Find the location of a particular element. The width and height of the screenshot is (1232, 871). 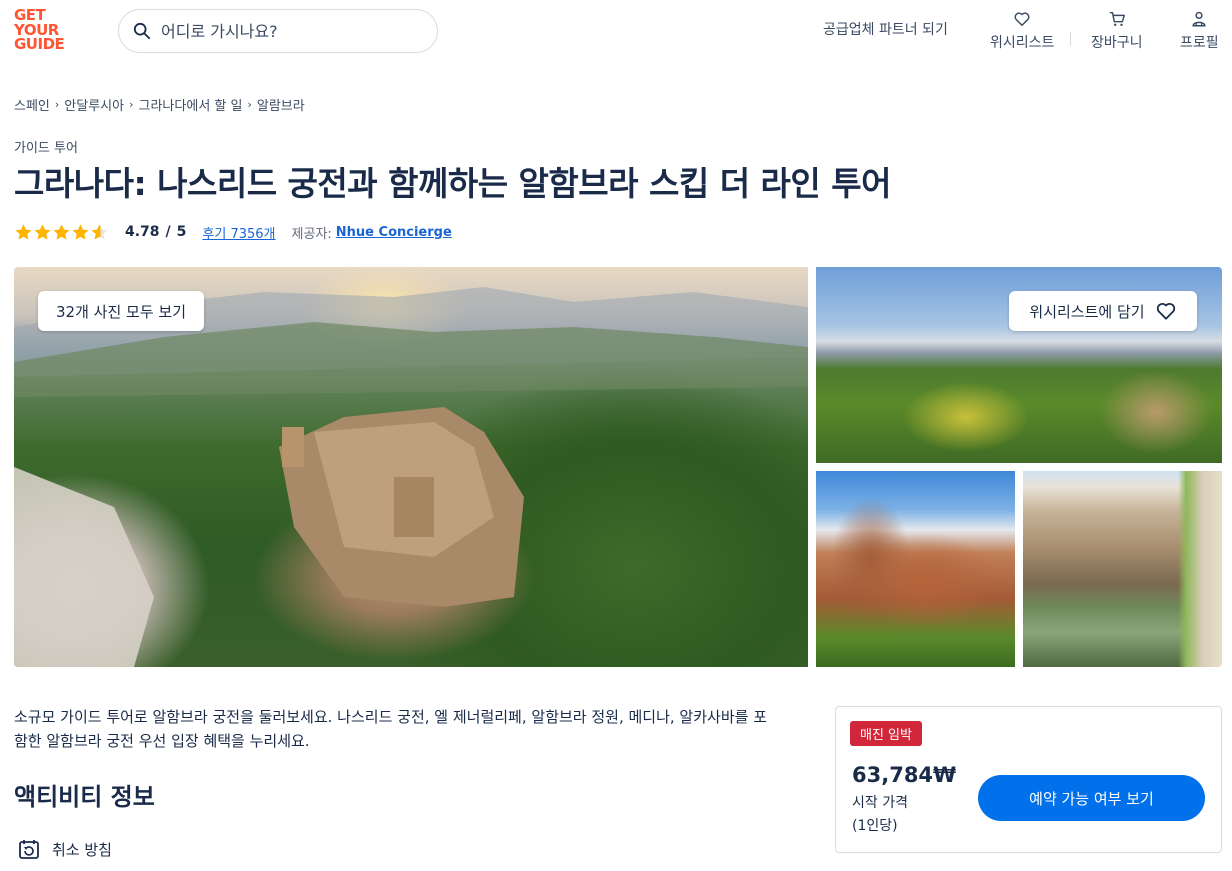

section-title-activity-info: 액티비티 정보 is located at coordinates (84, 797).